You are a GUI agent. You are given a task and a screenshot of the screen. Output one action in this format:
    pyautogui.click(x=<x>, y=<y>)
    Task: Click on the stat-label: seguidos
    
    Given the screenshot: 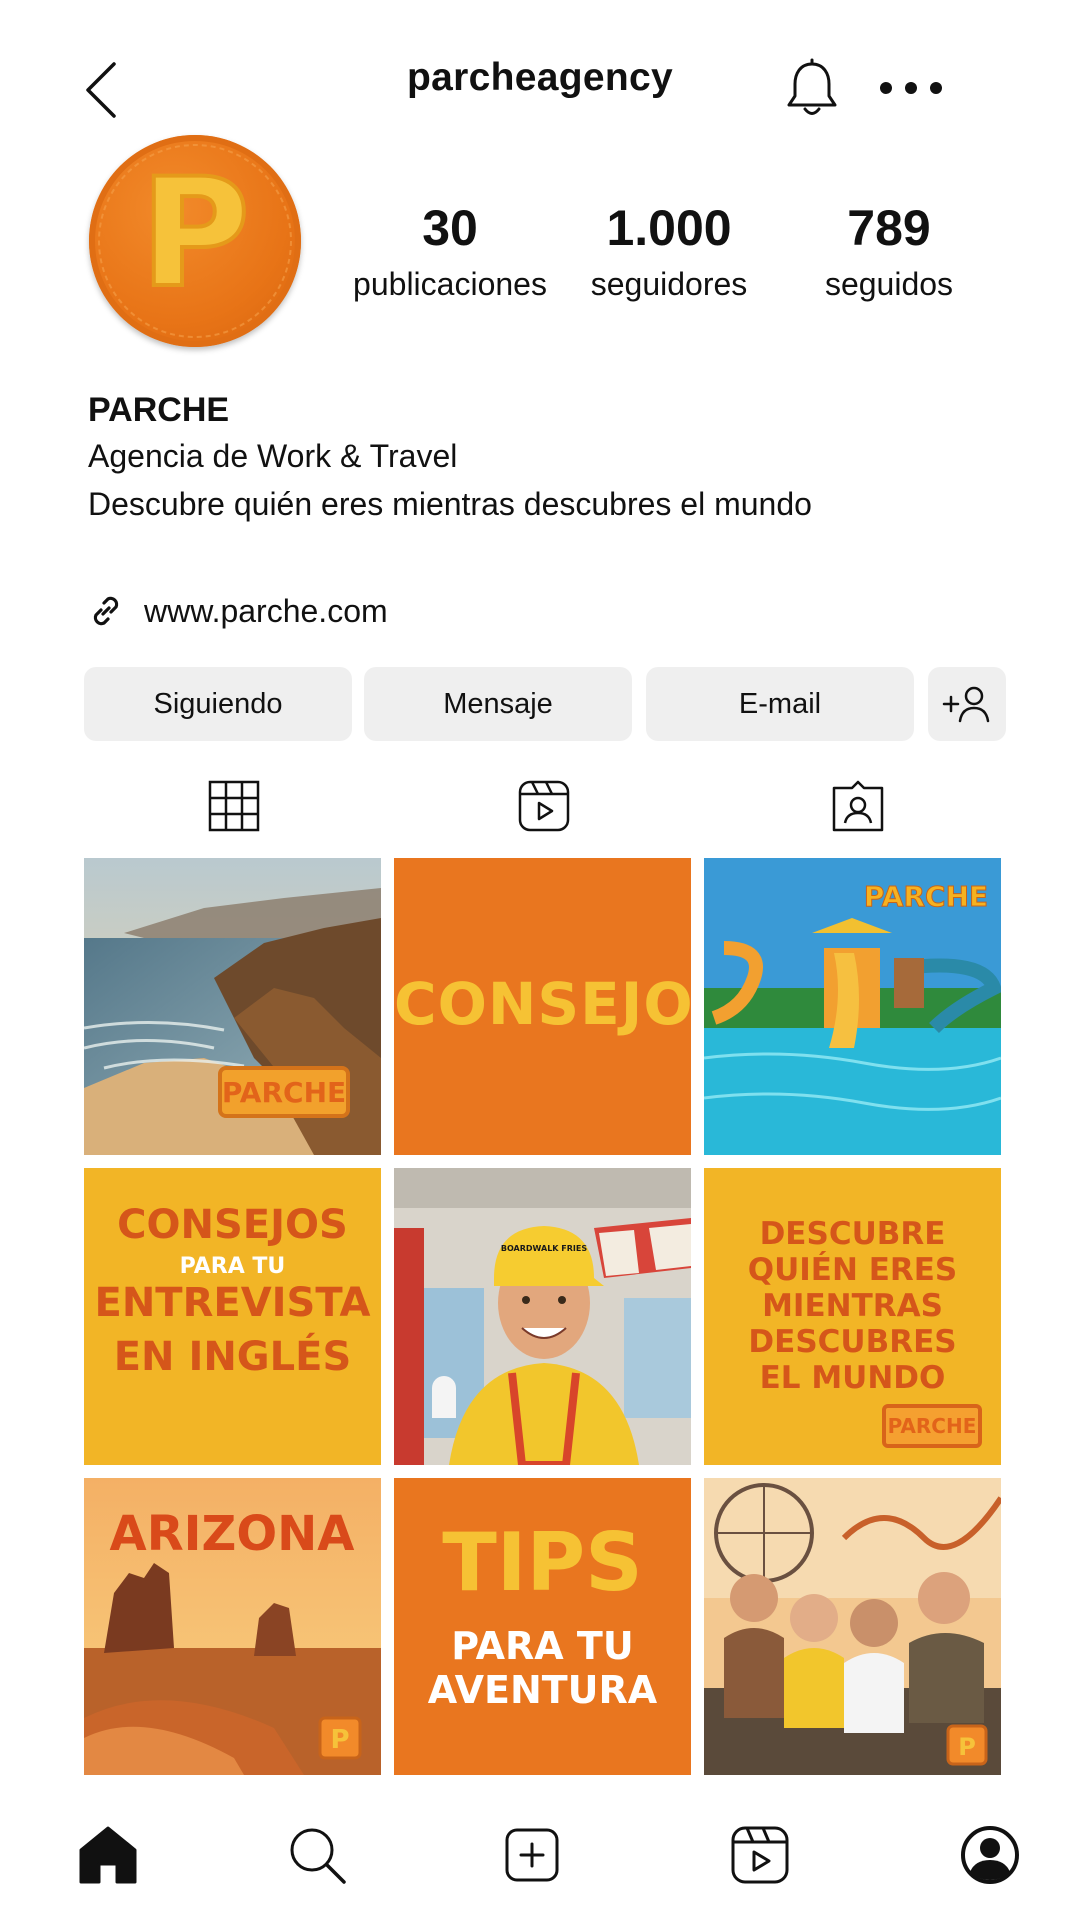 What is the action you would take?
    pyautogui.click(x=889, y=284)
    